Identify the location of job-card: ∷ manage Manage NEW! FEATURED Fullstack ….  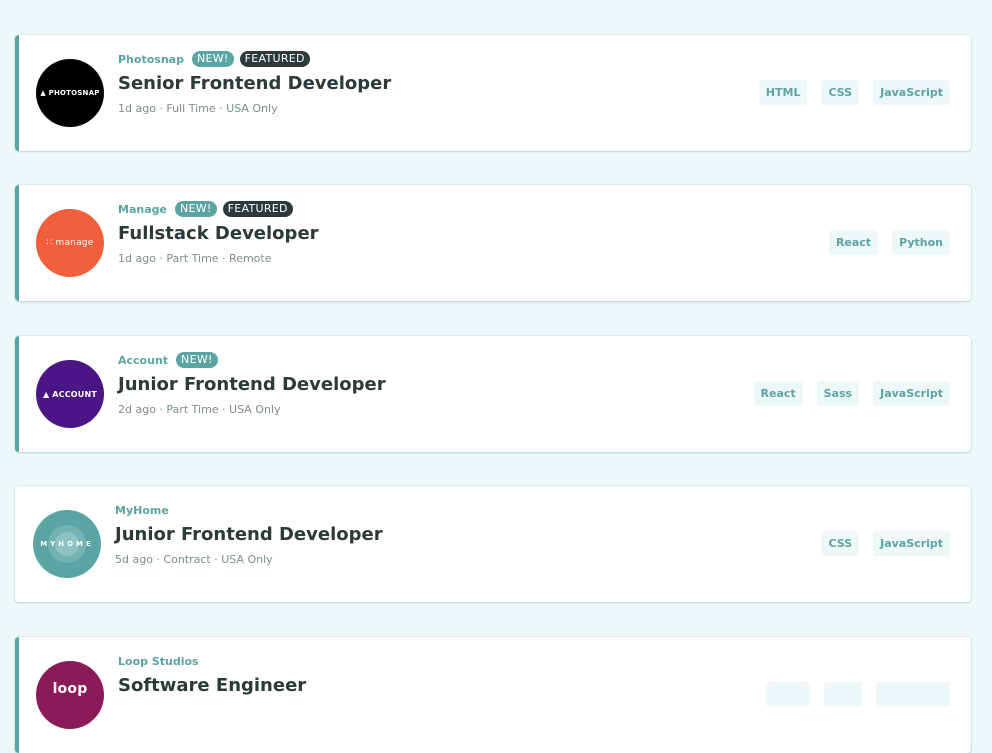
(493, 243).